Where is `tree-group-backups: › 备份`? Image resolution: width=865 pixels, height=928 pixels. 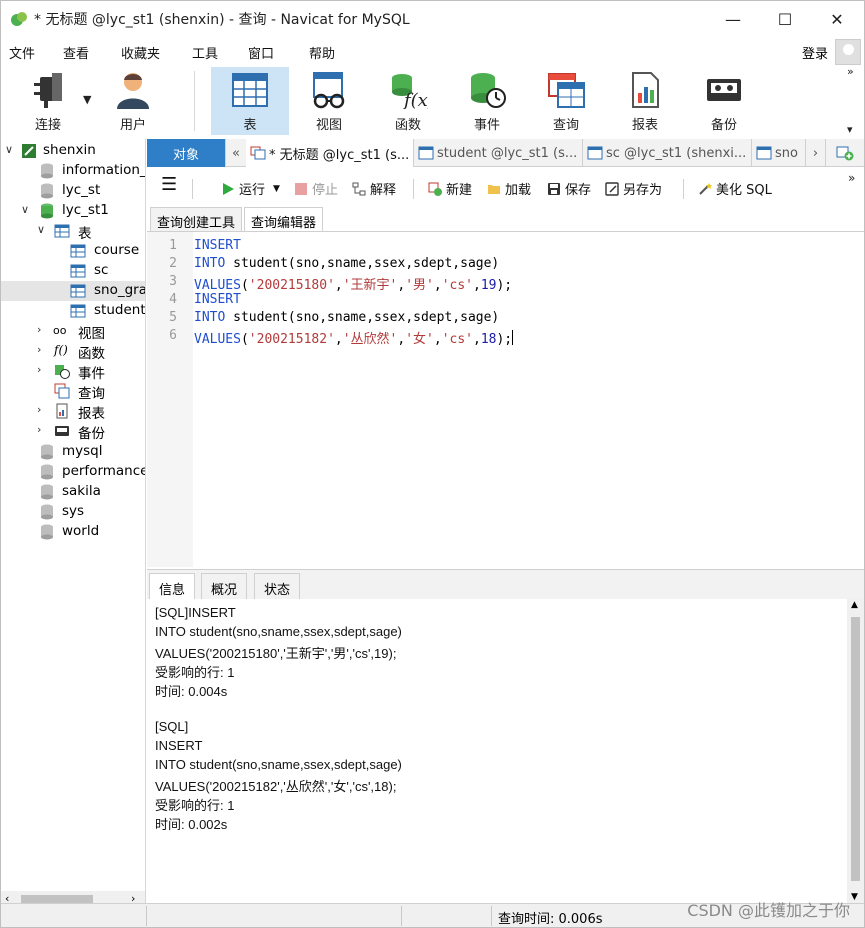
tree-group-backups: › 备份 is located at coordinates (73, 431).